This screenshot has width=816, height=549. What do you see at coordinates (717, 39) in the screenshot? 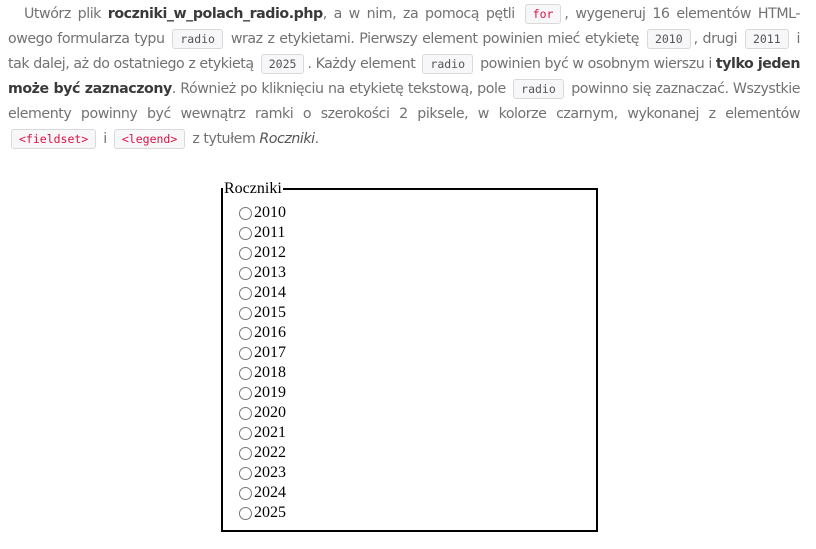
I see `task-text: , drugi` at bounding box center [717, 39].